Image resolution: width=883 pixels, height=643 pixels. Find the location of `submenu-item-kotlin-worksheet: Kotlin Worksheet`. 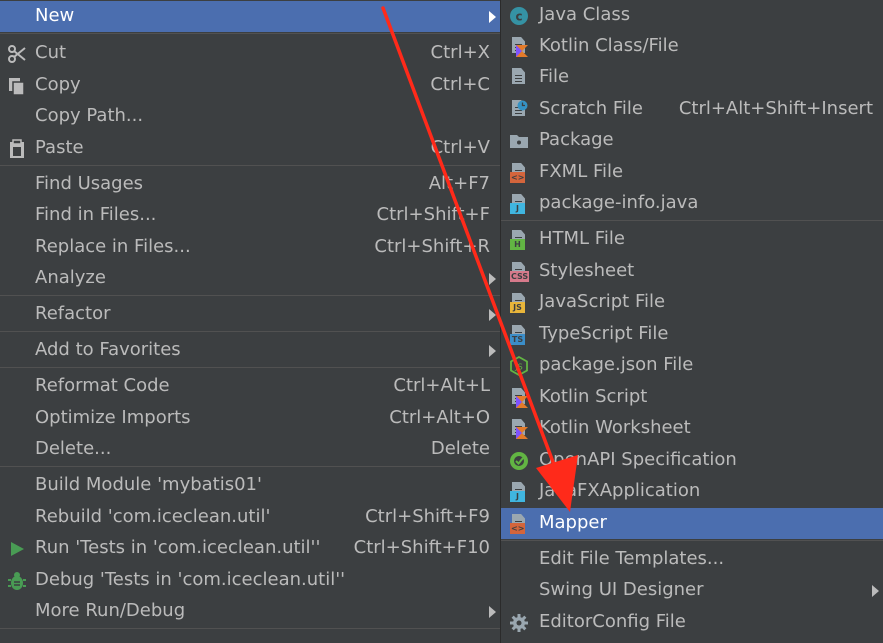

submenu-item-kotlin-worksheet: Kotlin Worksheet is located at coordinates (692, 428).